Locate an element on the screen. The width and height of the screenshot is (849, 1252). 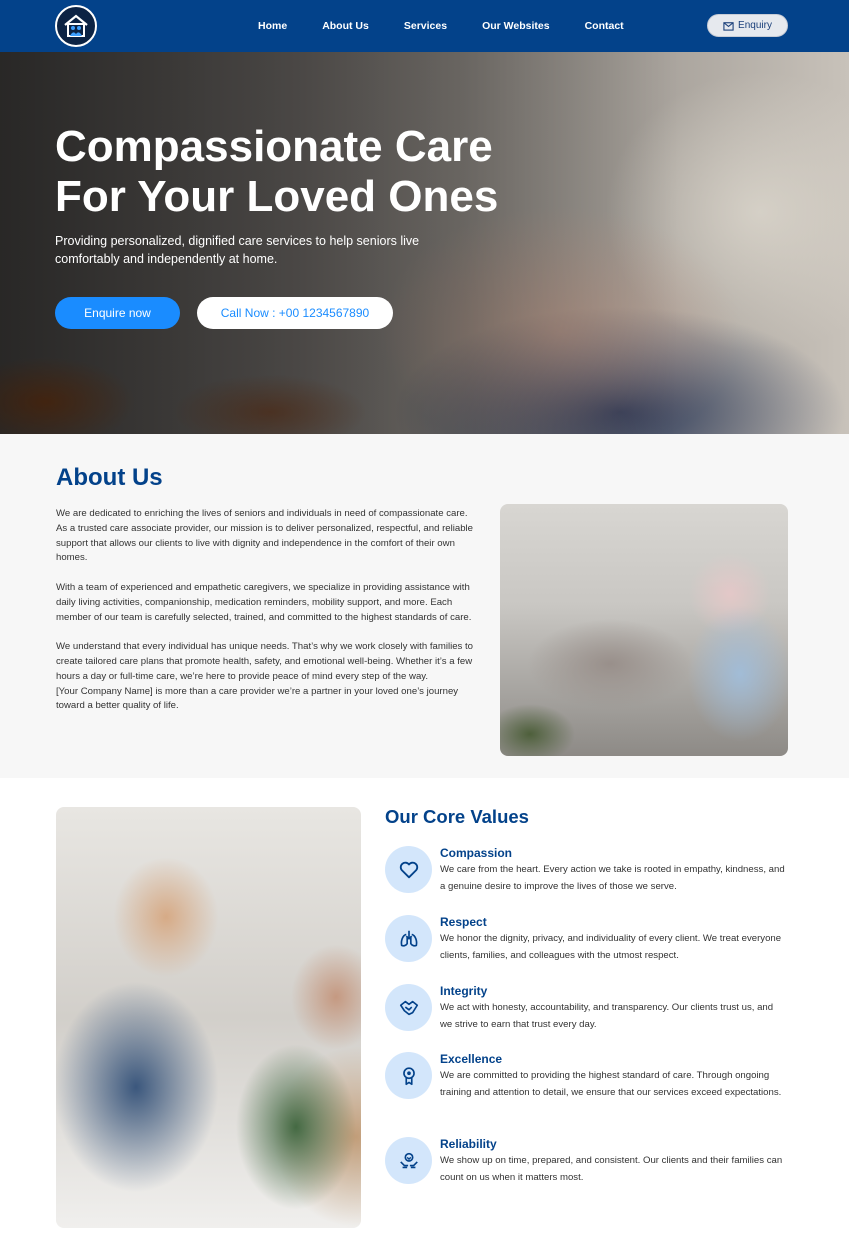
mail-icon is located at coordinates (728, 26).